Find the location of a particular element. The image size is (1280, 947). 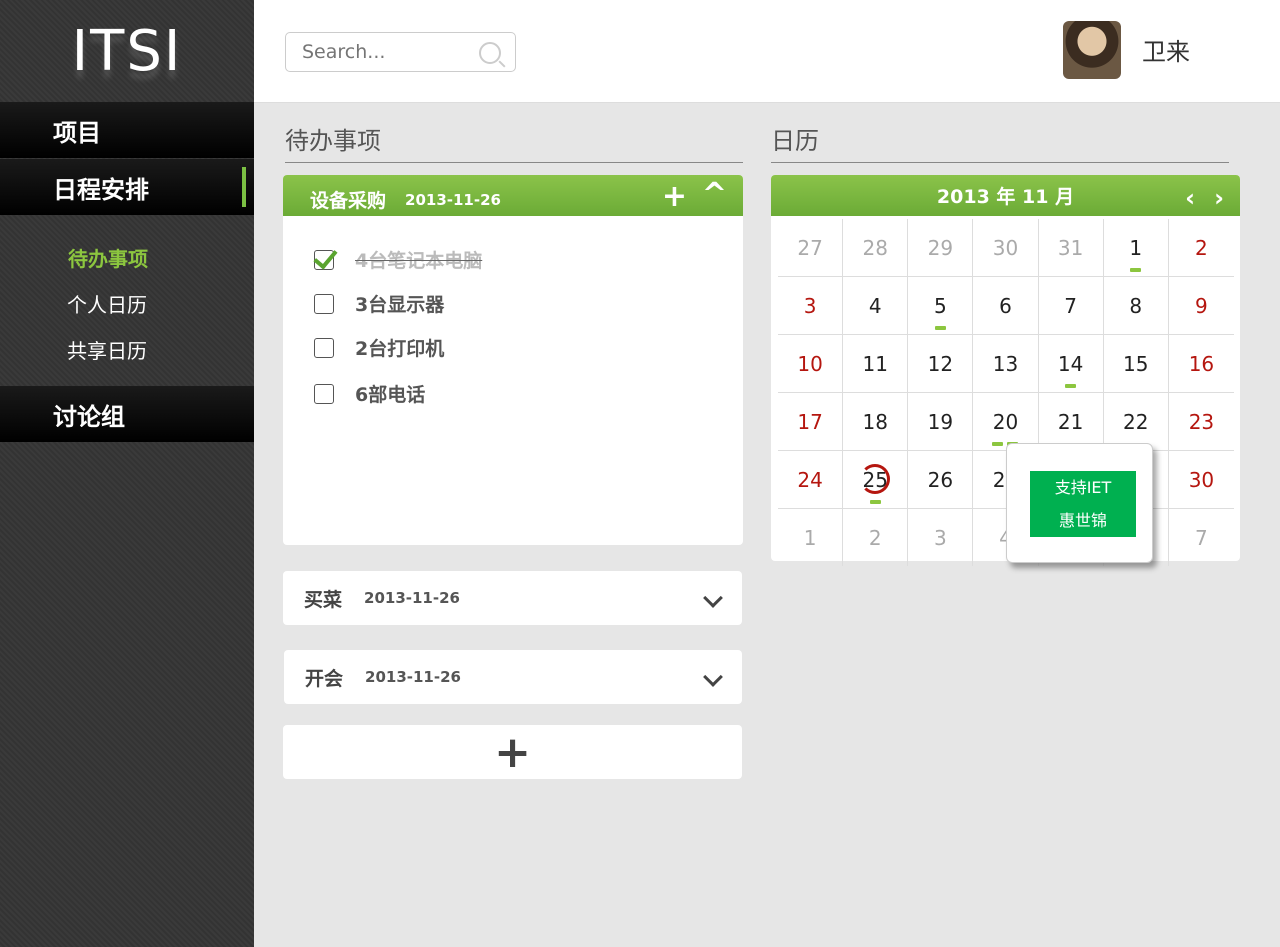

calendar-day: 13 is located at coordinates (1006, 363).